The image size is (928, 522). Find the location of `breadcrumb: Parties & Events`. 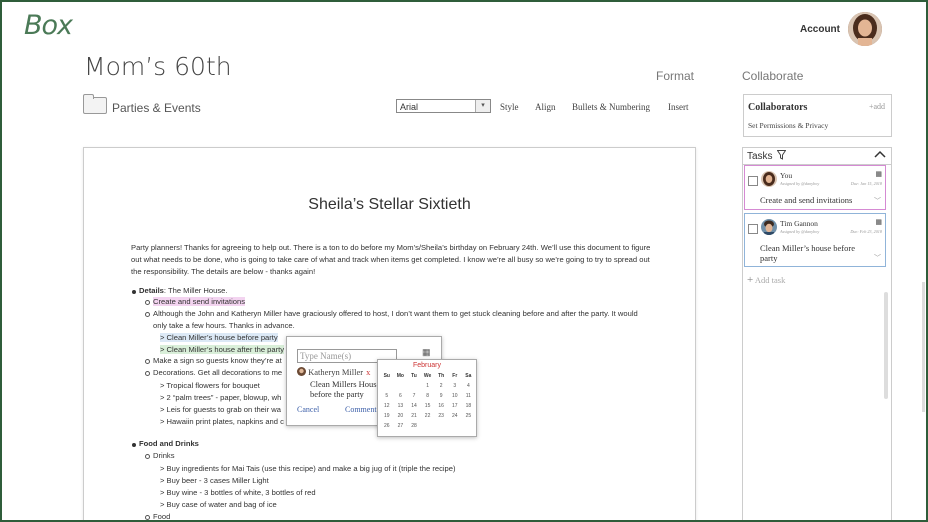

breadcrumb: Parties & Events is located at coordinates (156, 108).